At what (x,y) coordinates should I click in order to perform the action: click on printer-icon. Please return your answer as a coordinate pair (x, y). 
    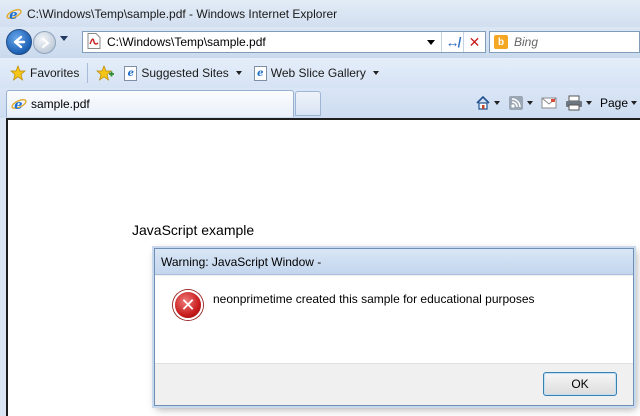
    Looking at the image, I should click on (573, 103).